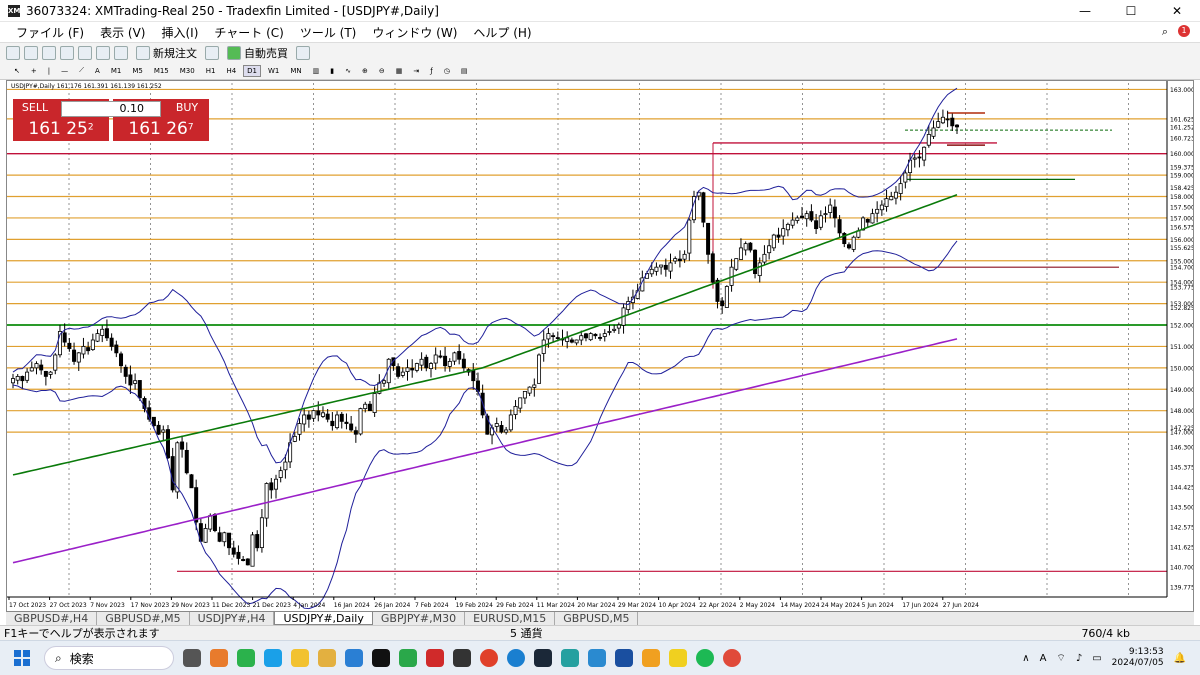  I want to click on indicators-icon: ƒ, so click(431, 71).